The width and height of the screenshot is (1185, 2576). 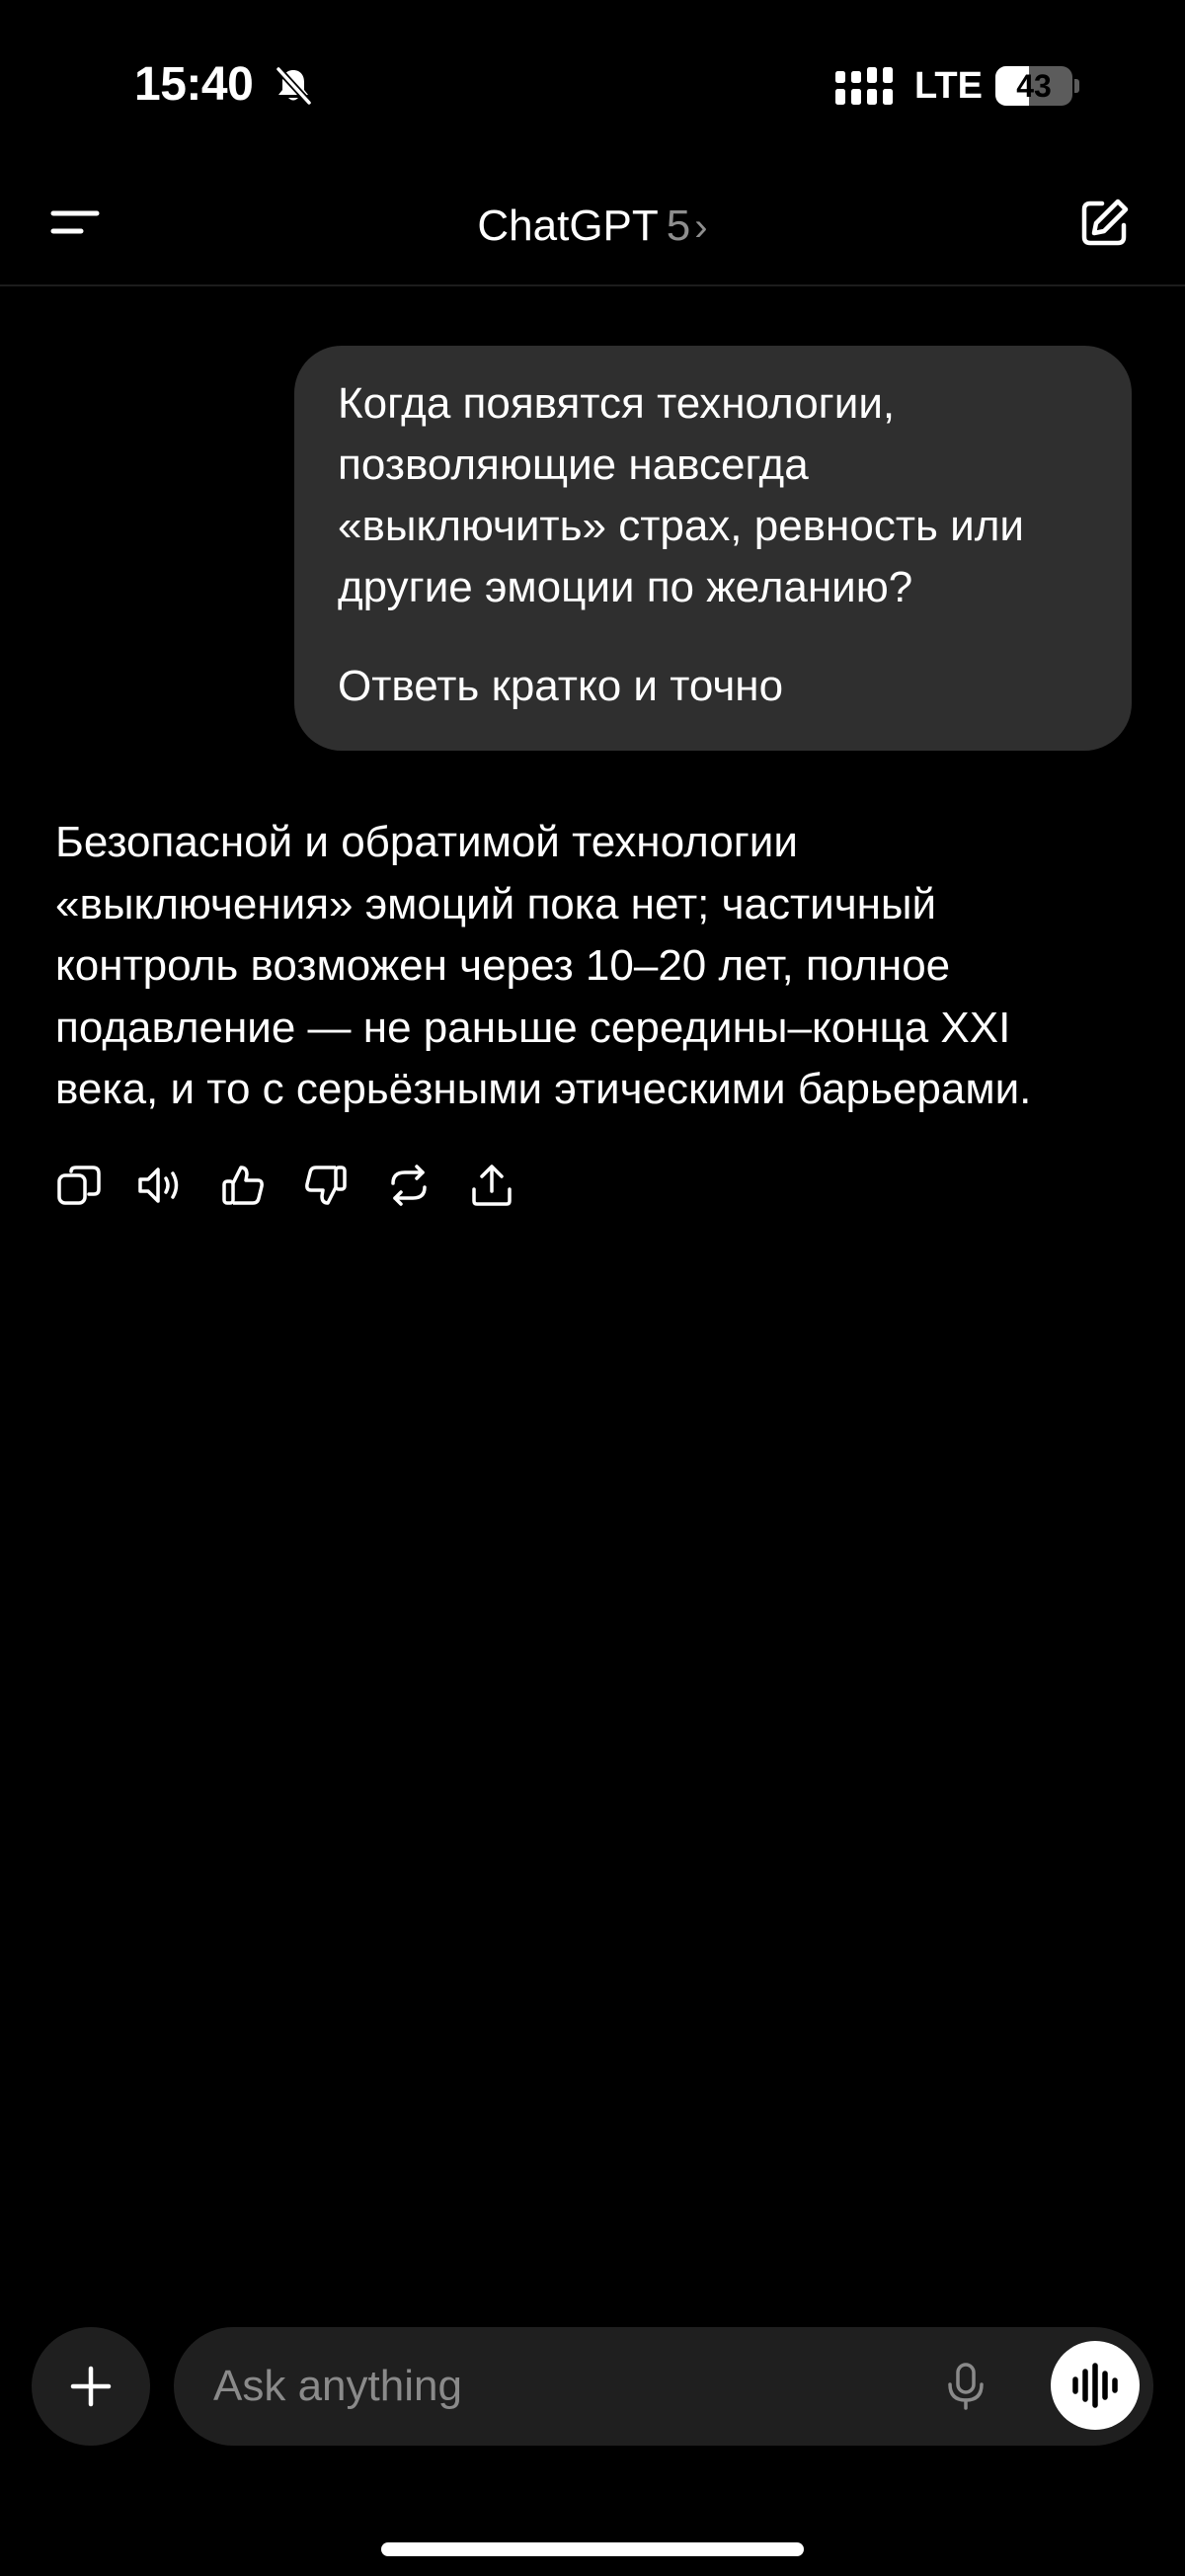 I want to click on app-title: ChatGPT, so click(x=568, y=225).